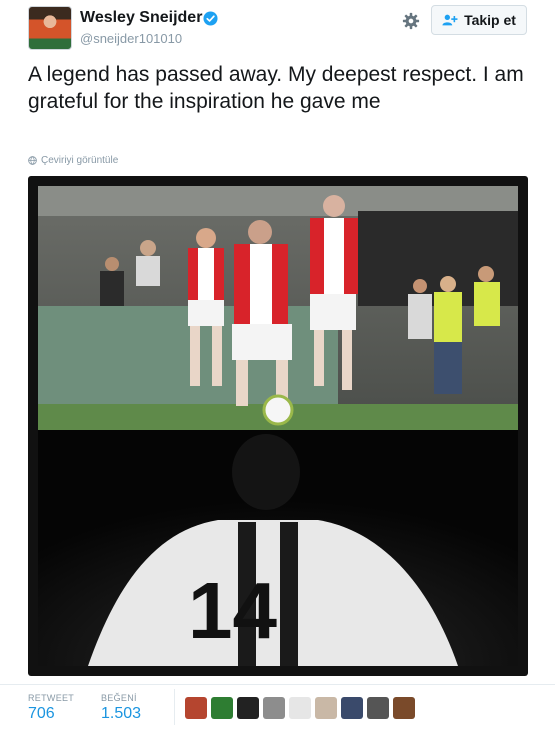 The height and width of the screenshot is (729, 555). Describe the element at coordinates (232, 610) in the screenshot. I see `jersey-number: 14` at that location.